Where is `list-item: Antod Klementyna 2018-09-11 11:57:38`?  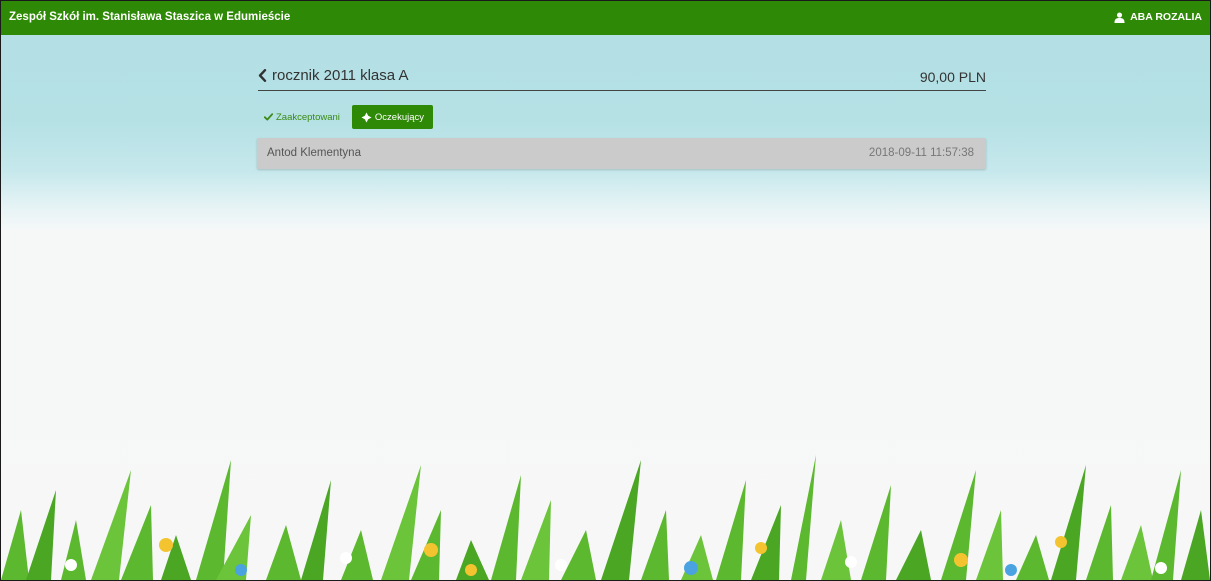
list-item: Antod Klementyna 2018-09-11 11:57:38 is located at coordinates (621, 153).